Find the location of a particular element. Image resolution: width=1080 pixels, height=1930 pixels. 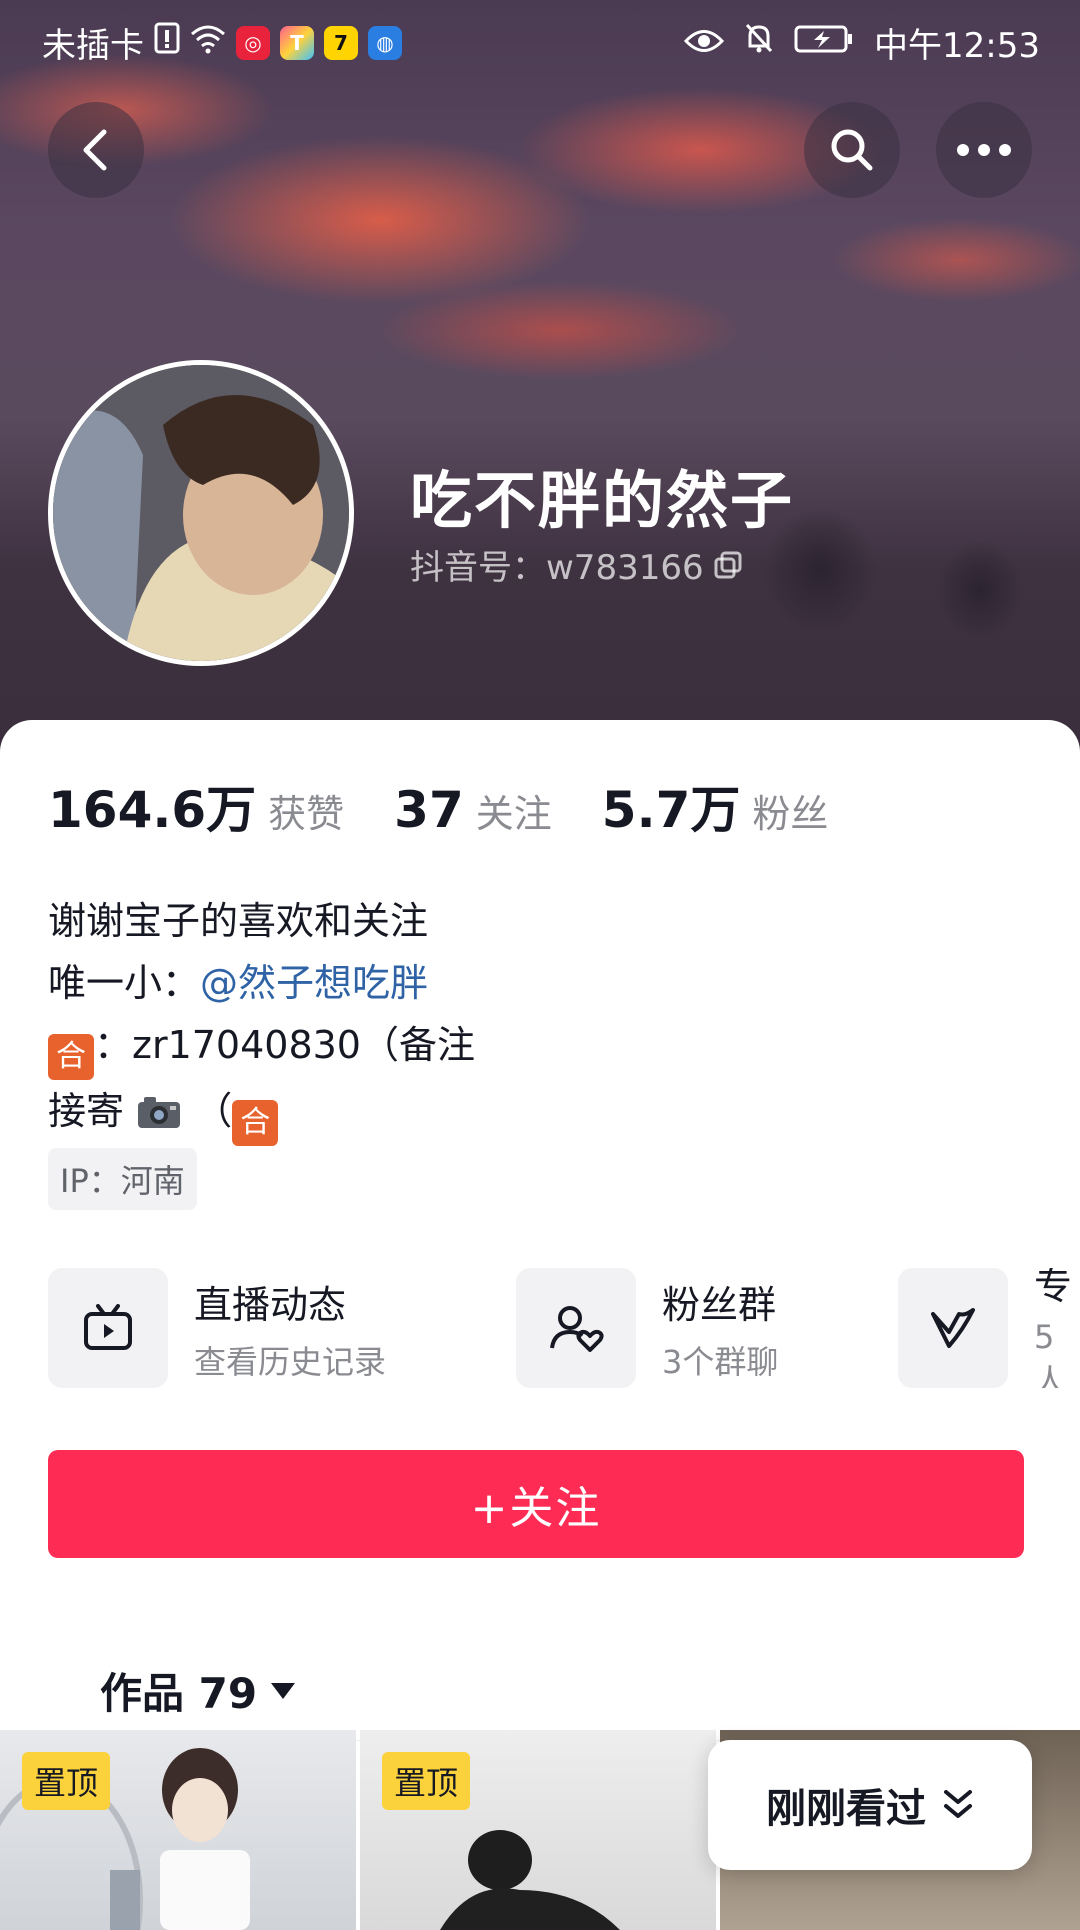

stat-following: 37 关注 is located at coordinates (473, 810).